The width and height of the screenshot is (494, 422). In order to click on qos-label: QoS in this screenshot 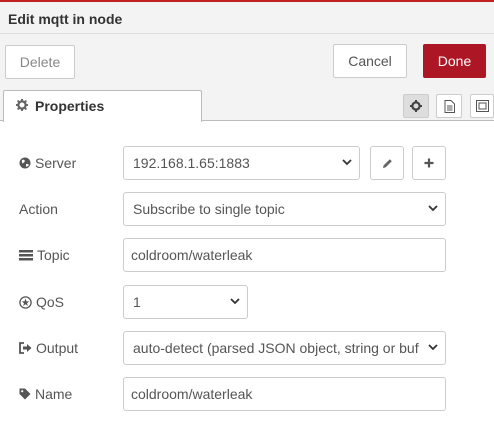, I will do `click(41, 302)`.